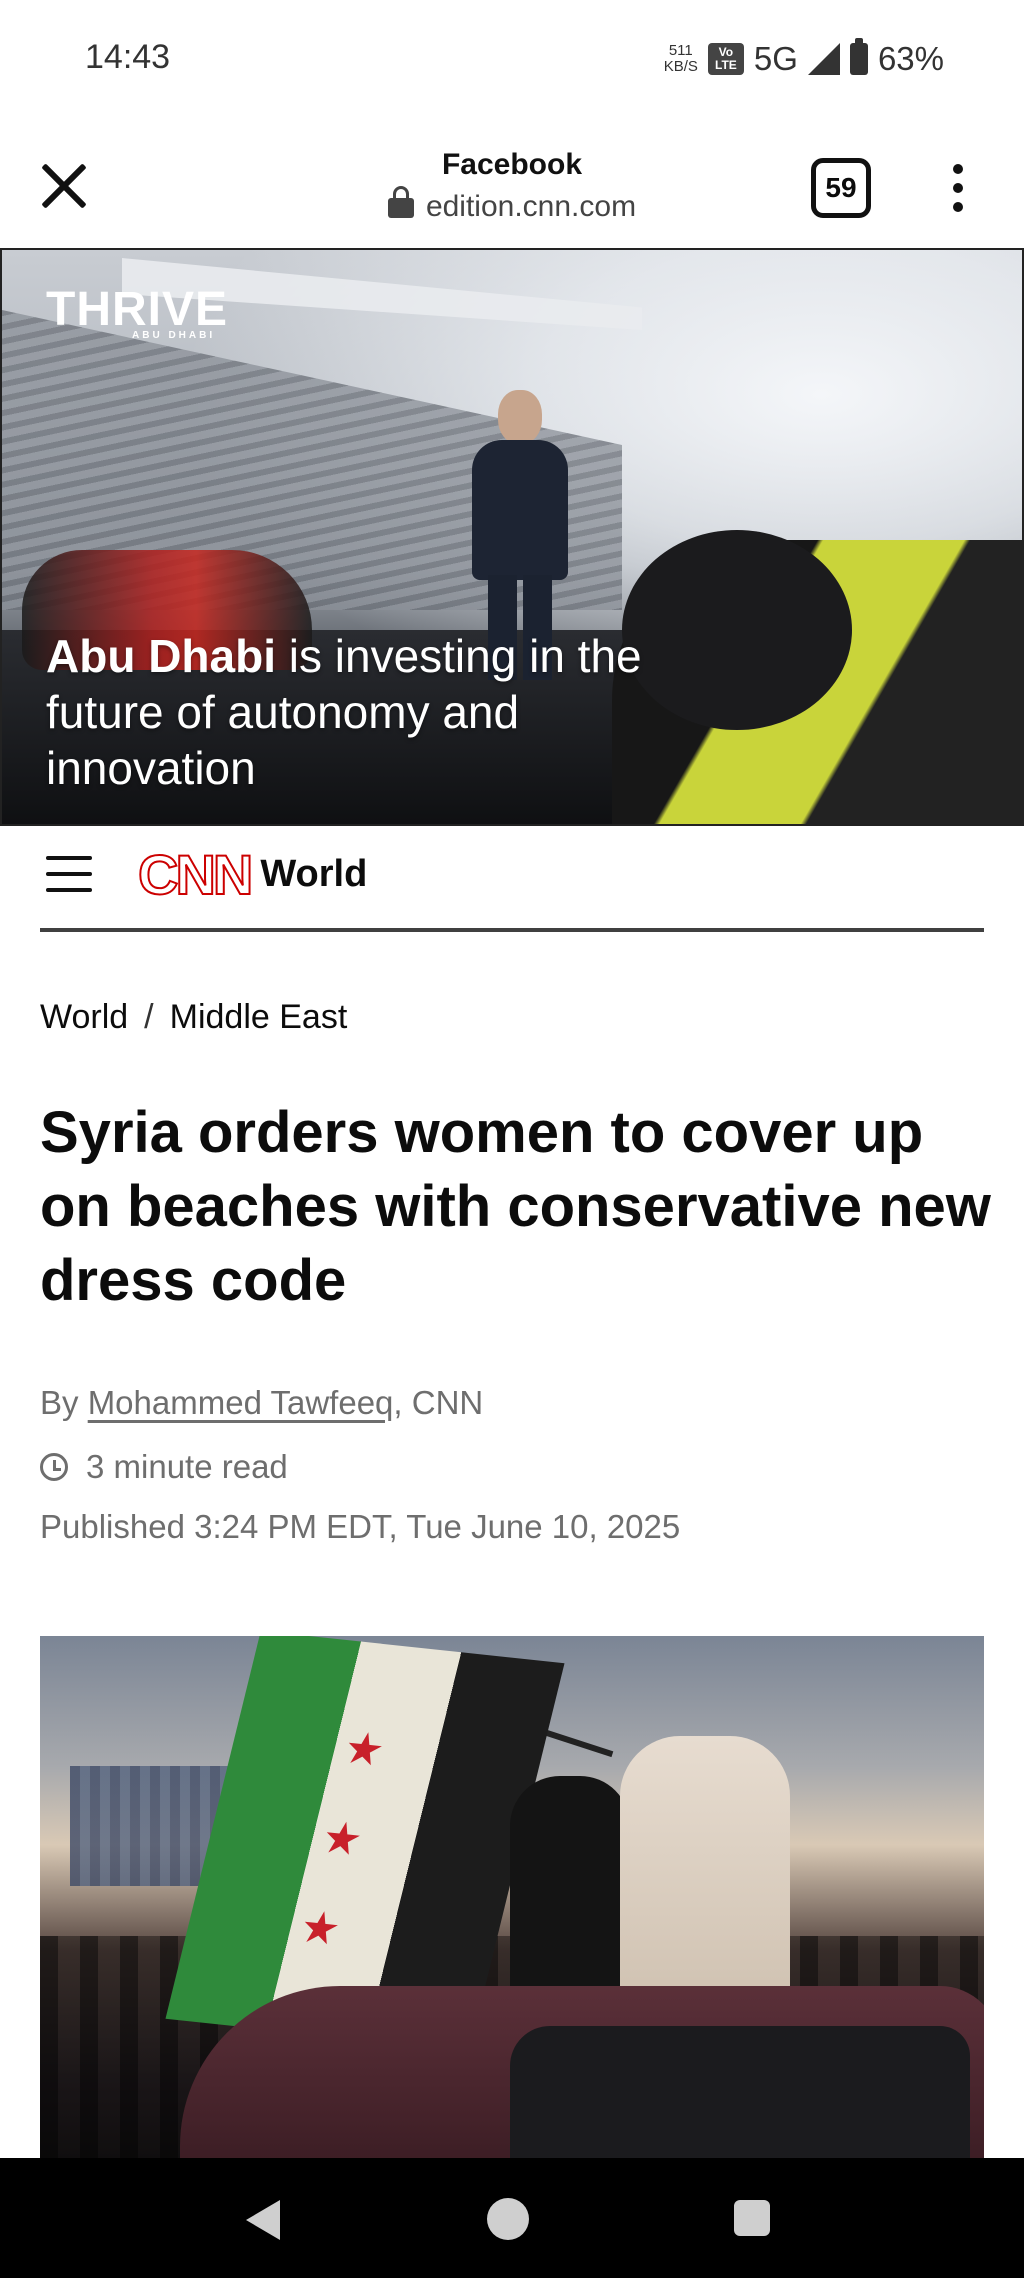 This screenshot has height=2278, width=1024. Describe the element at coordinates (958, 188) in the screenshot. I see `more-options-icon` at that location.